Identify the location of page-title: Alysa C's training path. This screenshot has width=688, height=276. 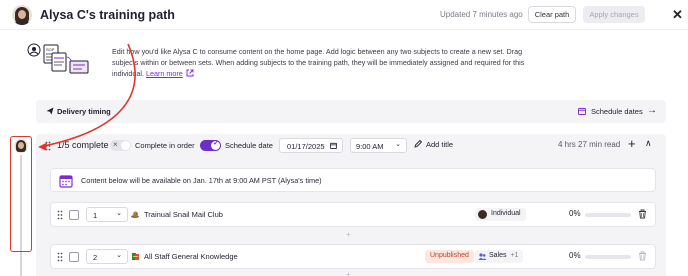
(107, 15).